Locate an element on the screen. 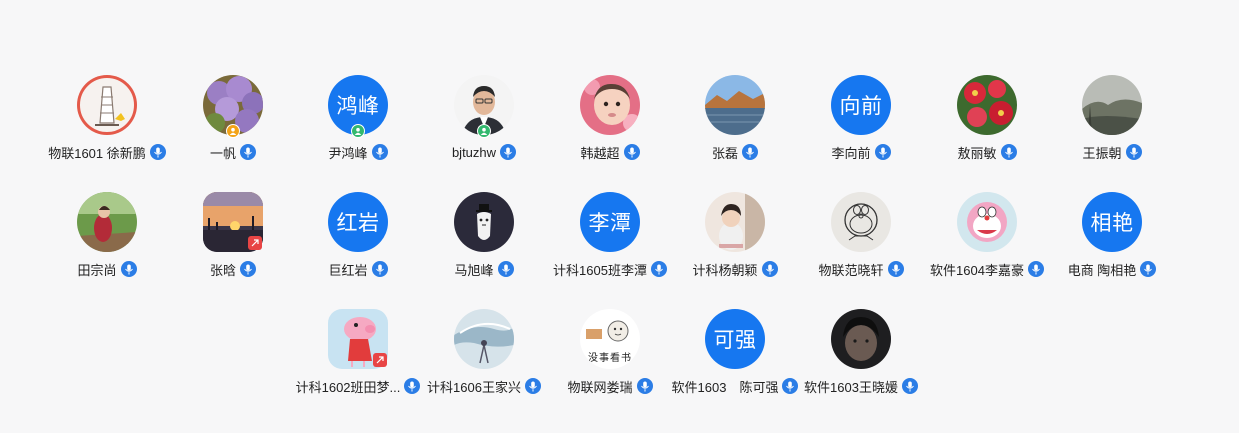  participant-name: 李向前 is located at coordinates (851, 153).